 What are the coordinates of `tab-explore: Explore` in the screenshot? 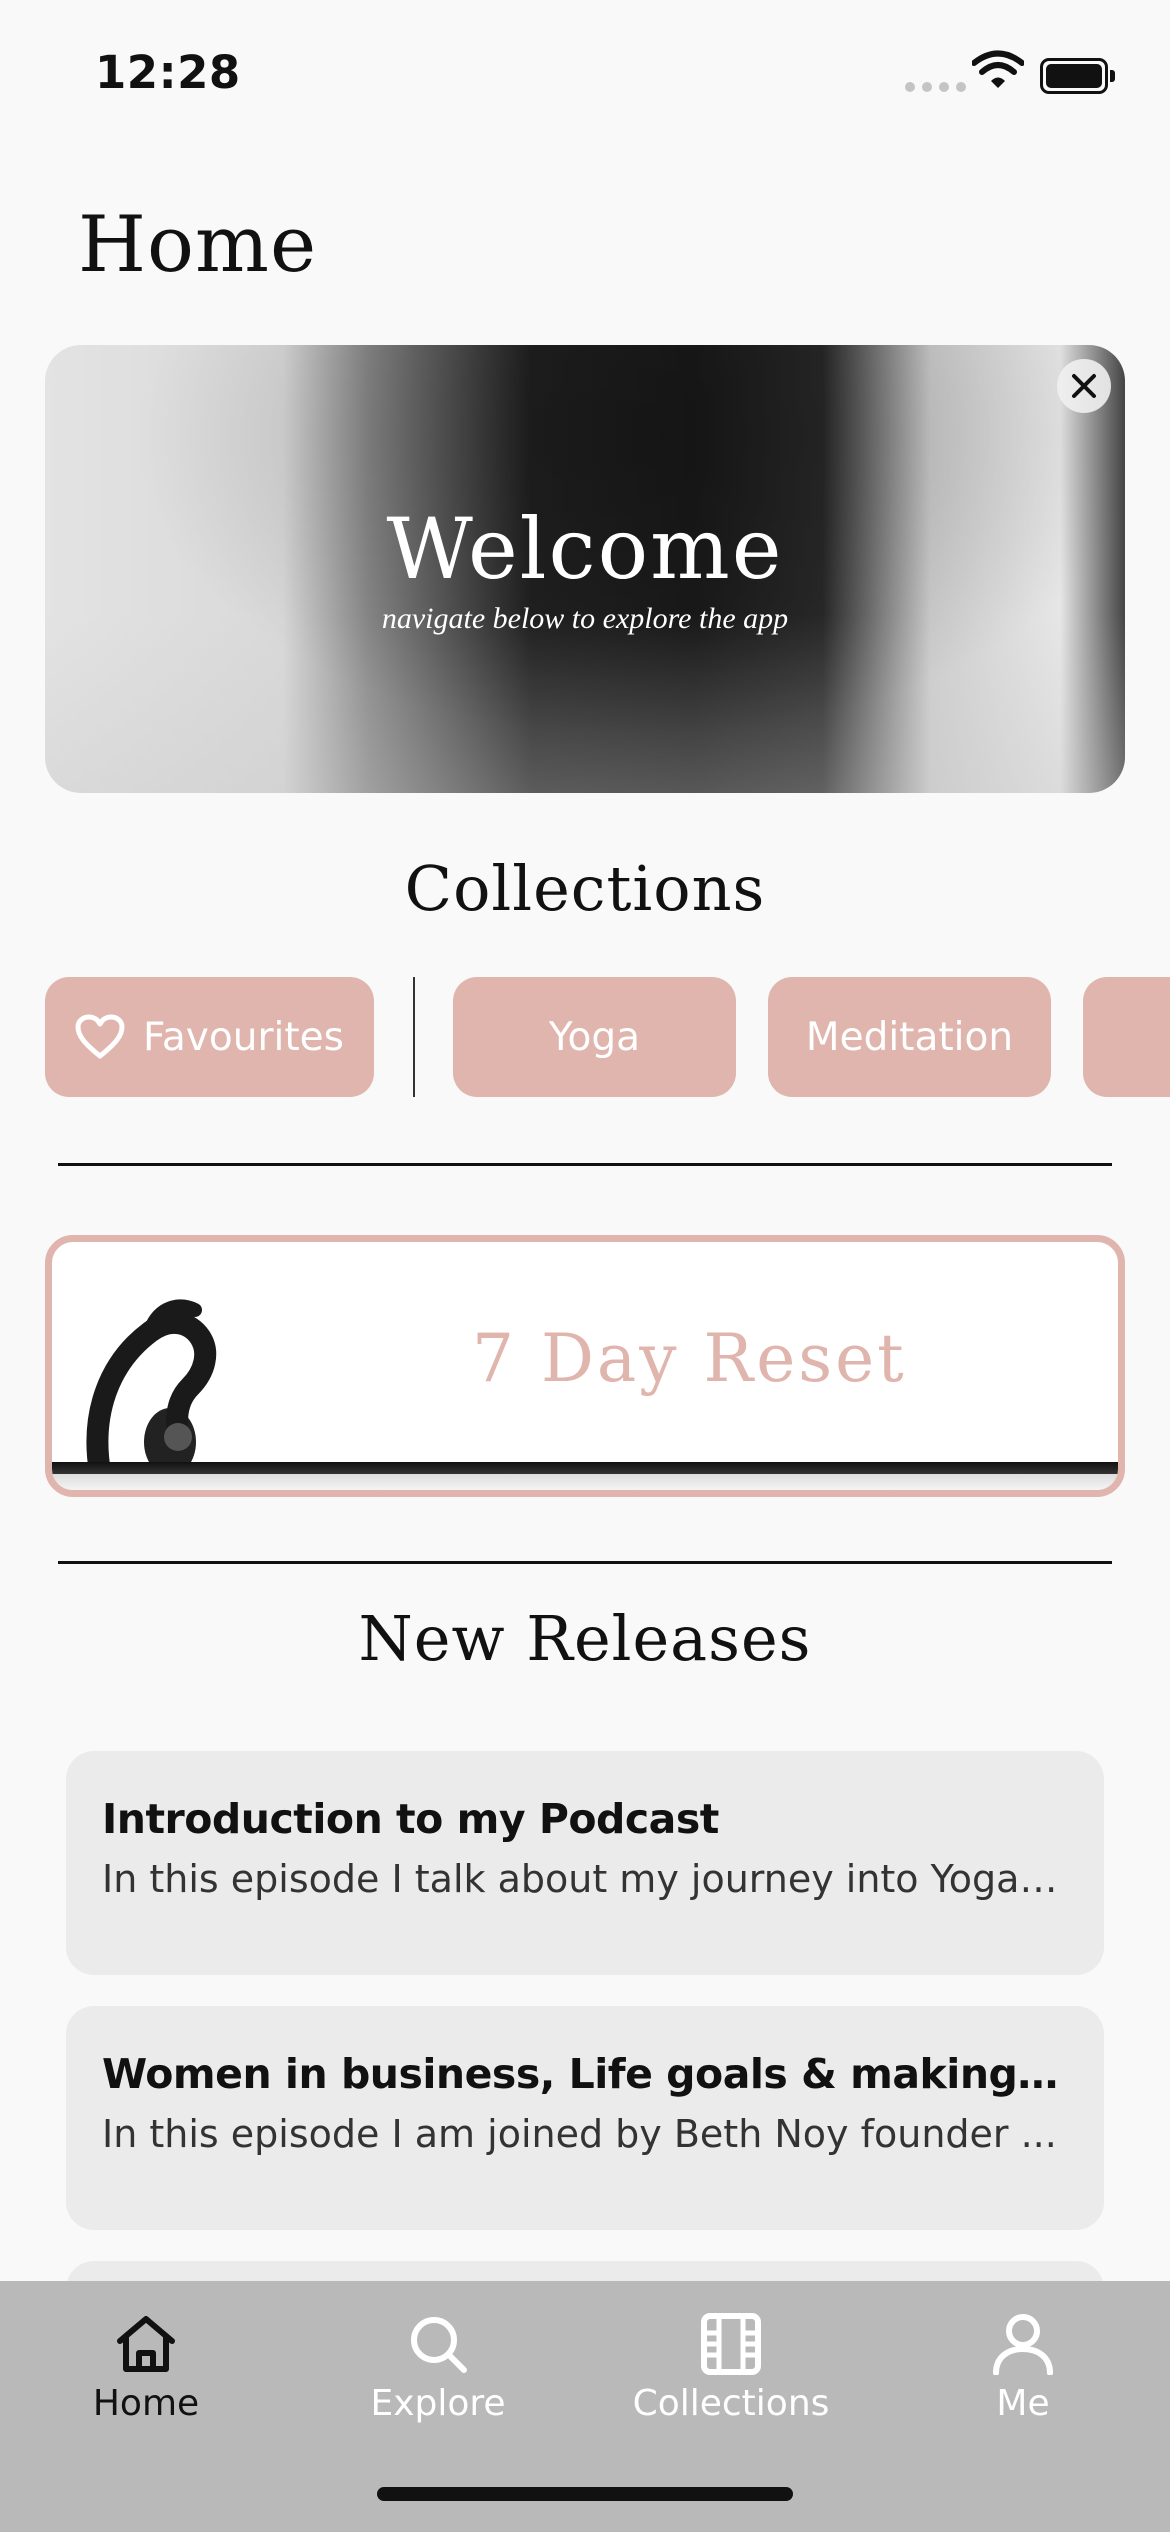 It's located at (438, 2368).